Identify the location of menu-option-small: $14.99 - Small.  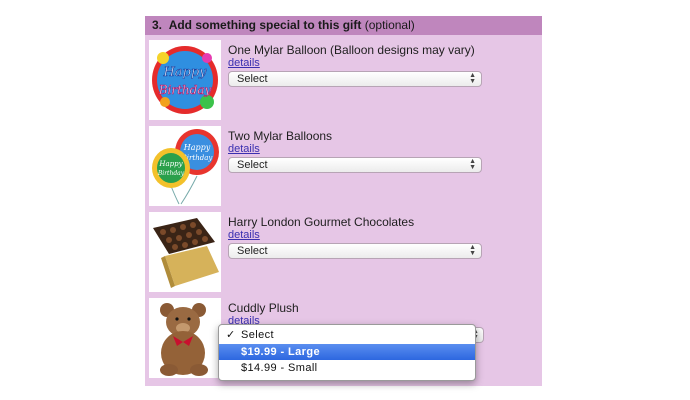
(347, 368).